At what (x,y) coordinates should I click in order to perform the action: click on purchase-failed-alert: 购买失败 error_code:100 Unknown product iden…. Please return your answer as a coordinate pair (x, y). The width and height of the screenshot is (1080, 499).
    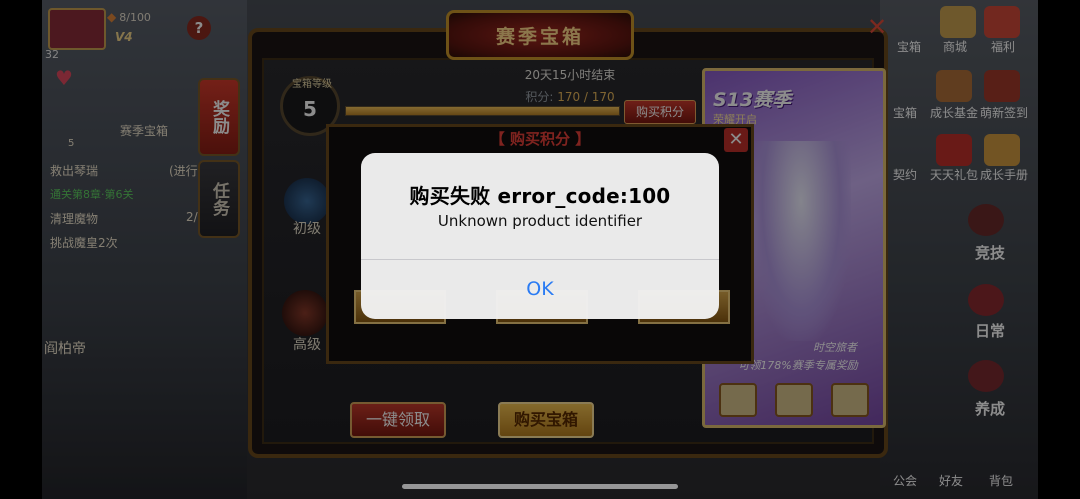
    Looking at the image, I should click on (540, 236).